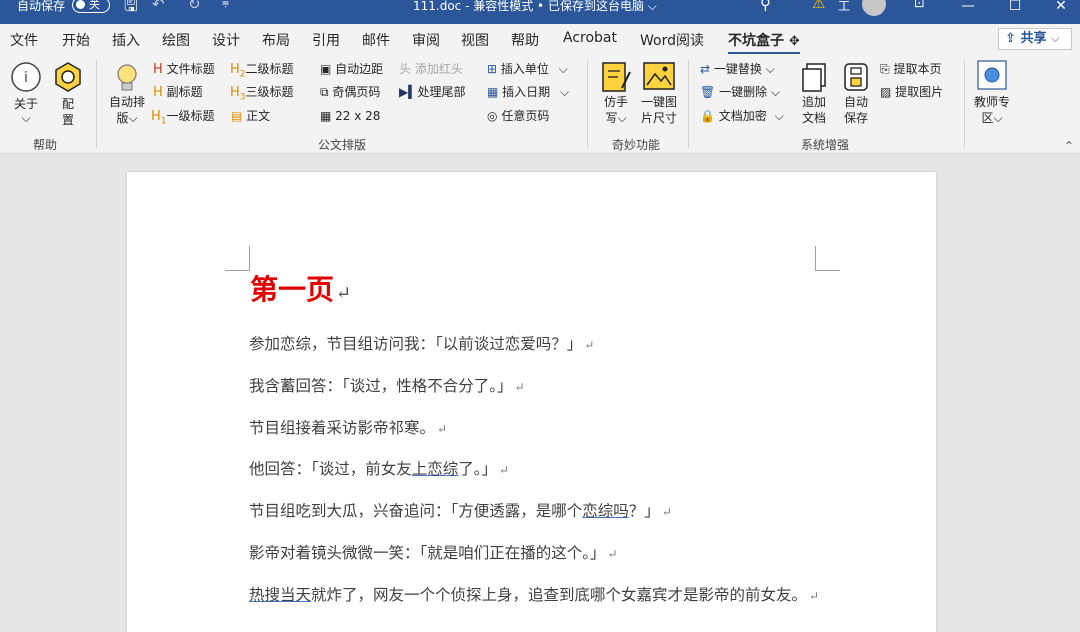 Image resolution: width=1080 pixels, height=632 pixels. I want to click on insert-unit-button: ⊞ 插入单位 ⌵, so click(527, 69).